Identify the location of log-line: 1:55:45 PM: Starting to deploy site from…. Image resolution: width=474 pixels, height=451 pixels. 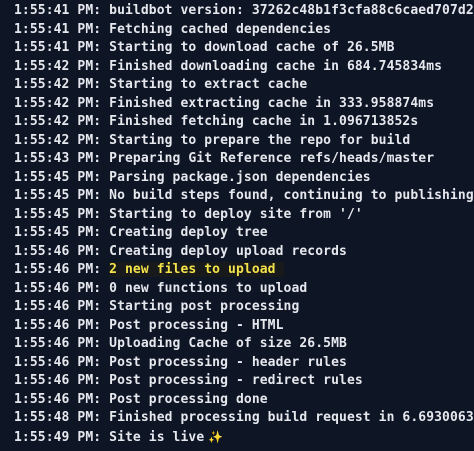
(244, 215).